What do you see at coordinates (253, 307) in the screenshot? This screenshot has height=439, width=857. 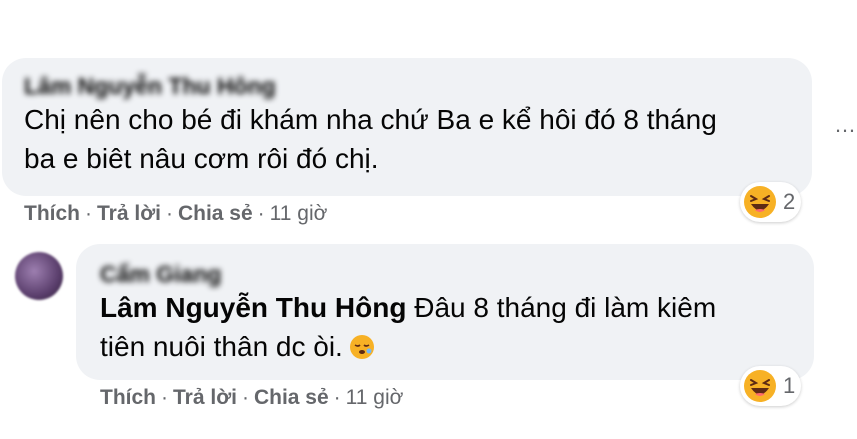 I see `mention-link: Lâm Nguyễn Thu Hông` at bounding box center [253, 307].